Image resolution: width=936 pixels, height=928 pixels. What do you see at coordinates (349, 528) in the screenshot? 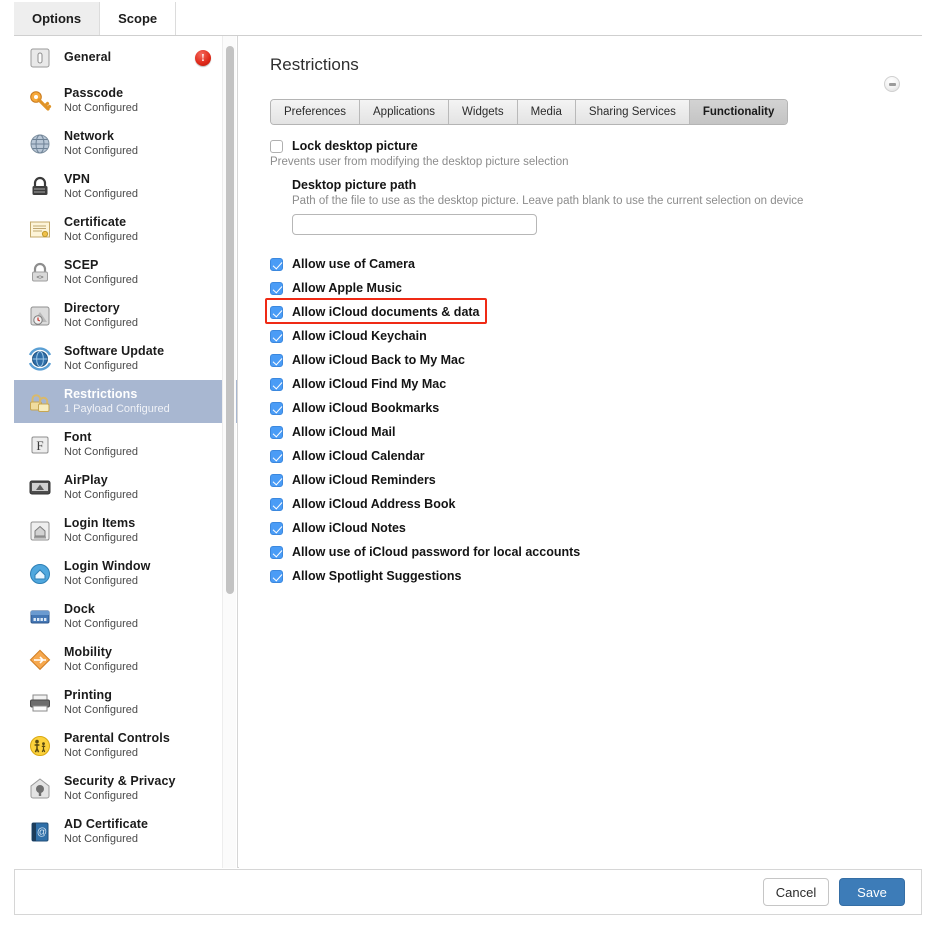
I see `restriction-label: Allow iCloud Notes` at bounding box center [349, 528].